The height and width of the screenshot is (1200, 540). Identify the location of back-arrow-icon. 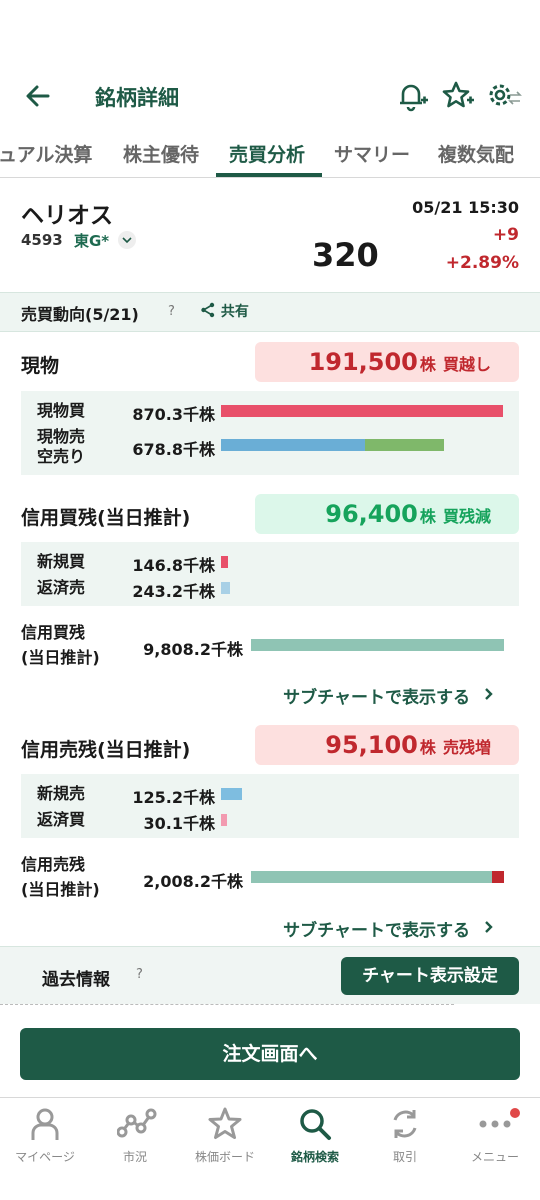
(38, 96).